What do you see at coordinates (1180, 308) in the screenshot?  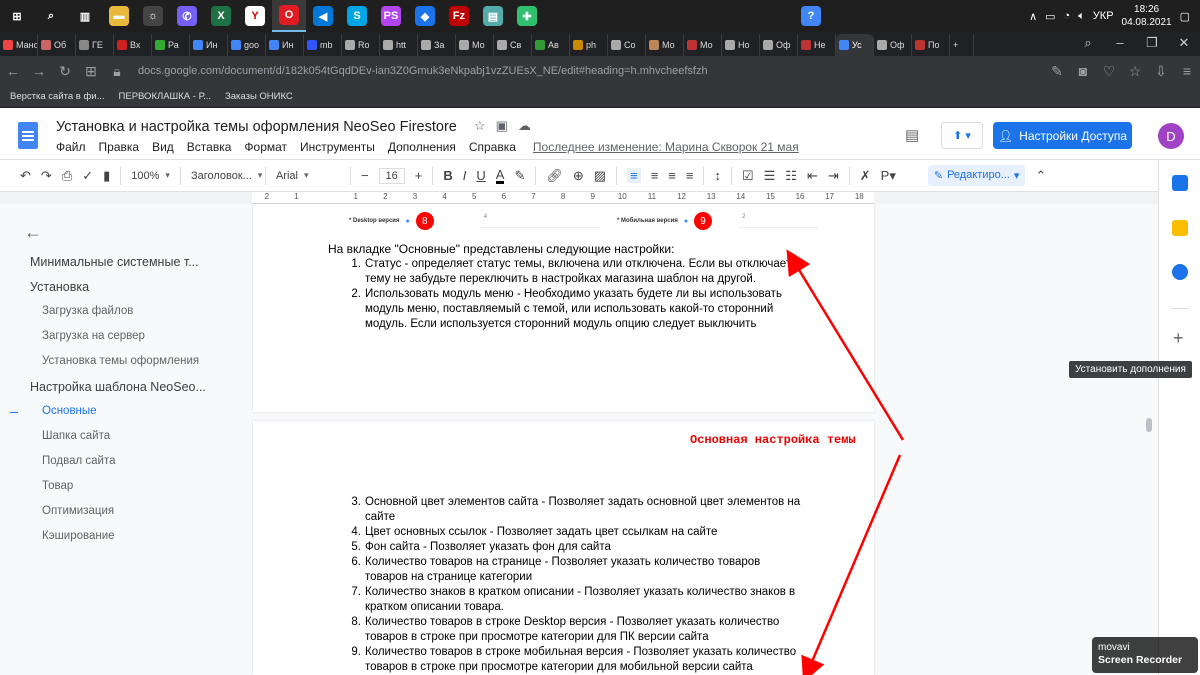 I see `divider` at bounding box center [1180, 308].